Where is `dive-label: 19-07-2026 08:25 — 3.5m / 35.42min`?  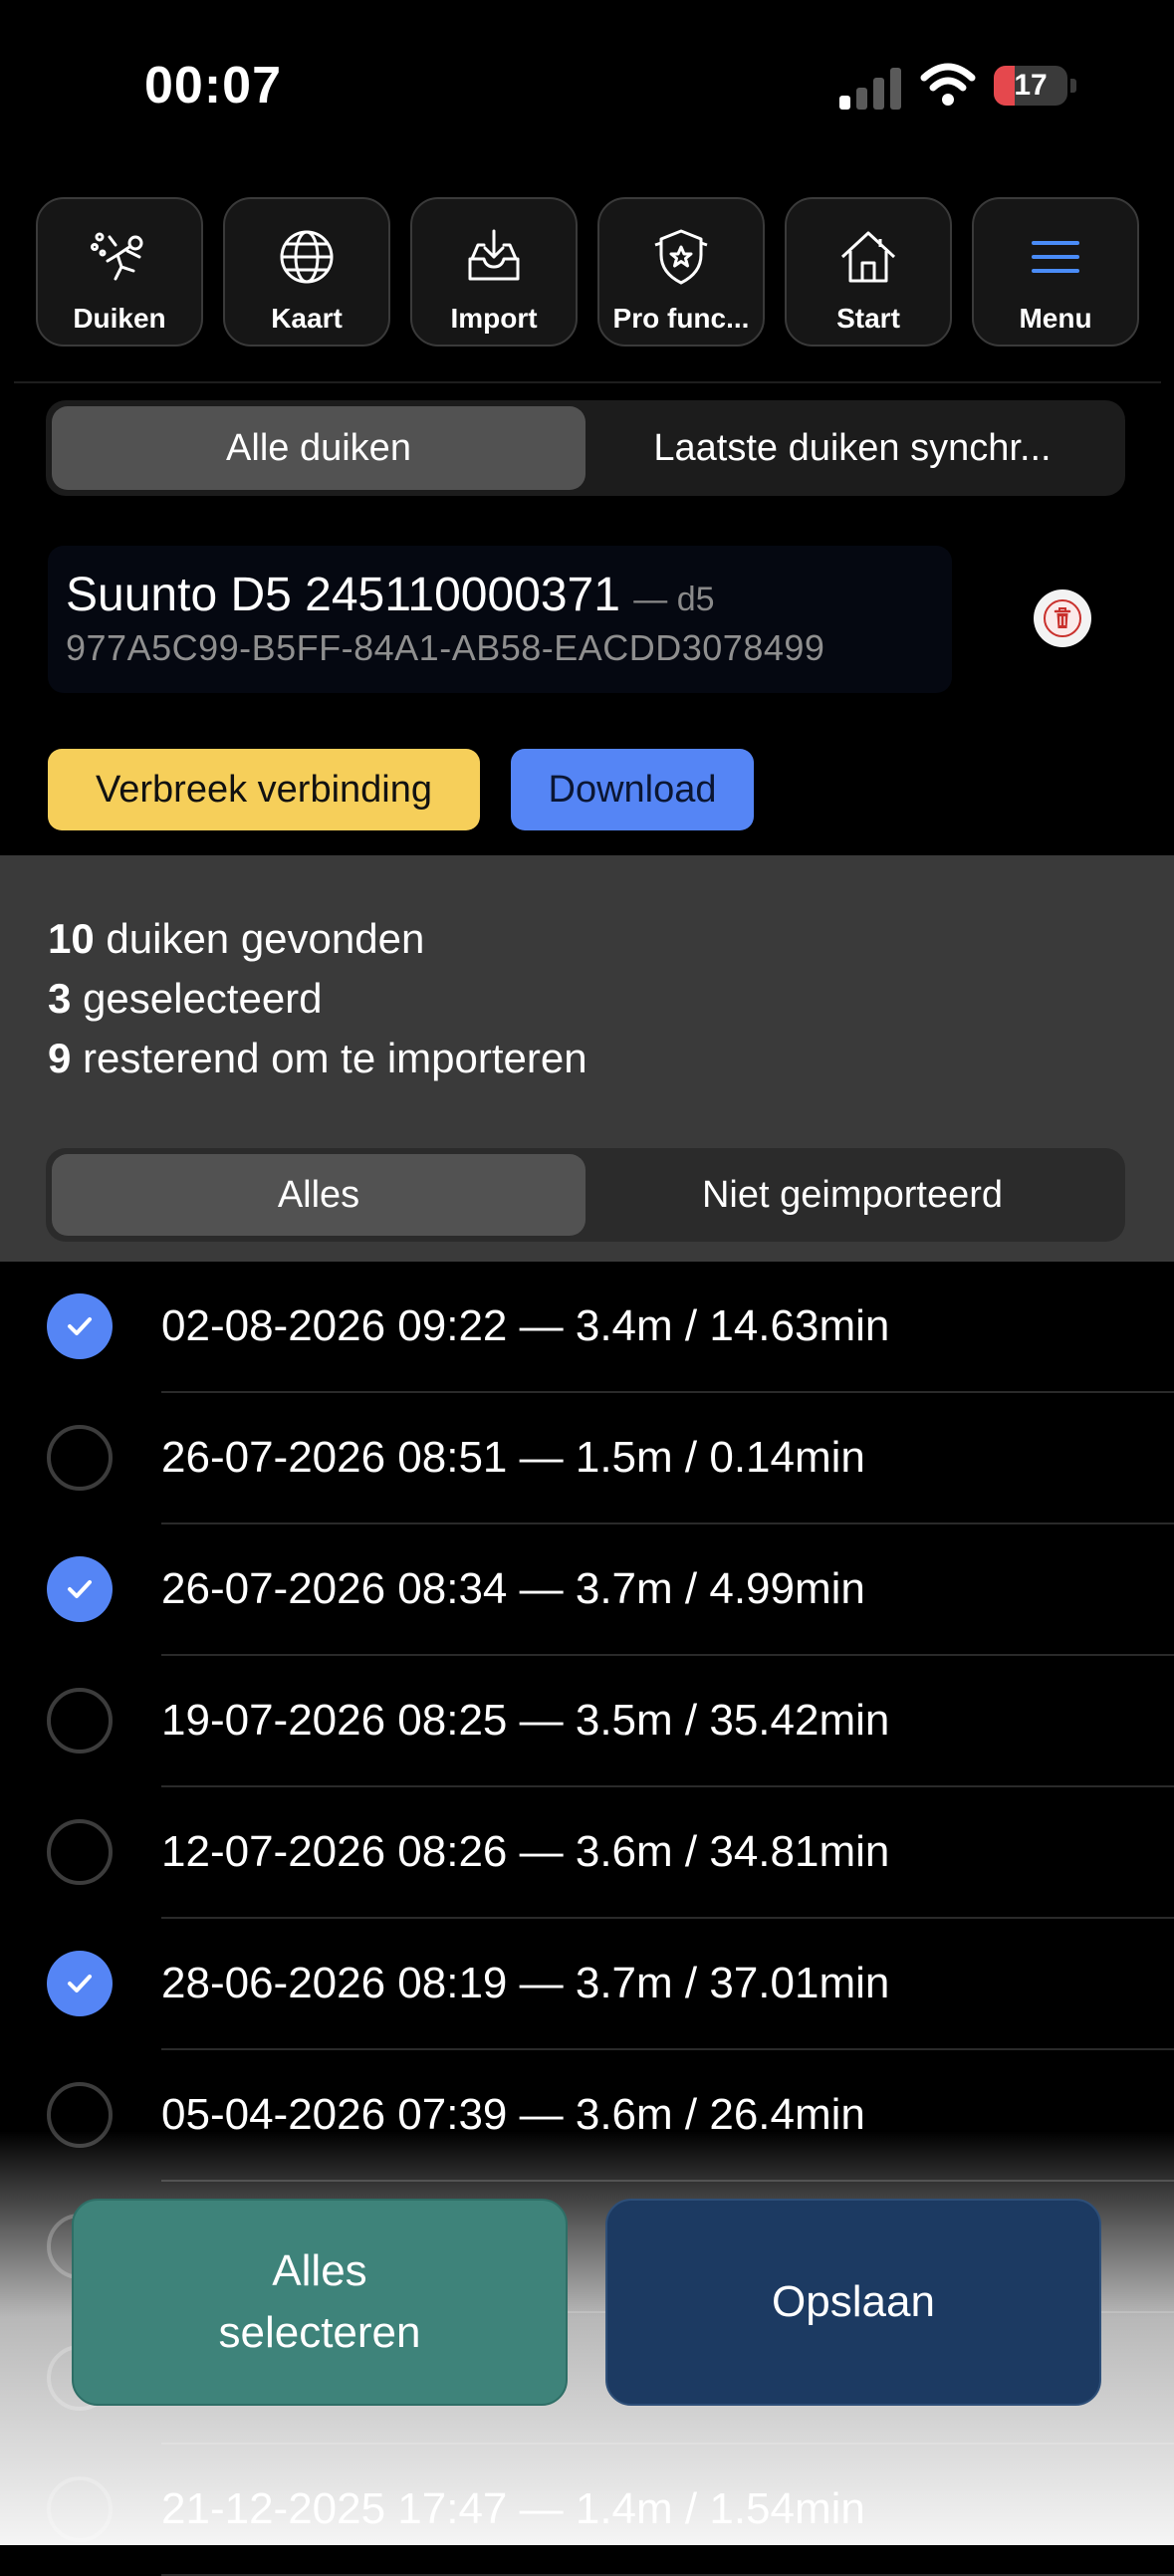
dive-label: 19-07-2026 08:25 — 3.5m / 35.42min is located at coordinates (525, 1720).